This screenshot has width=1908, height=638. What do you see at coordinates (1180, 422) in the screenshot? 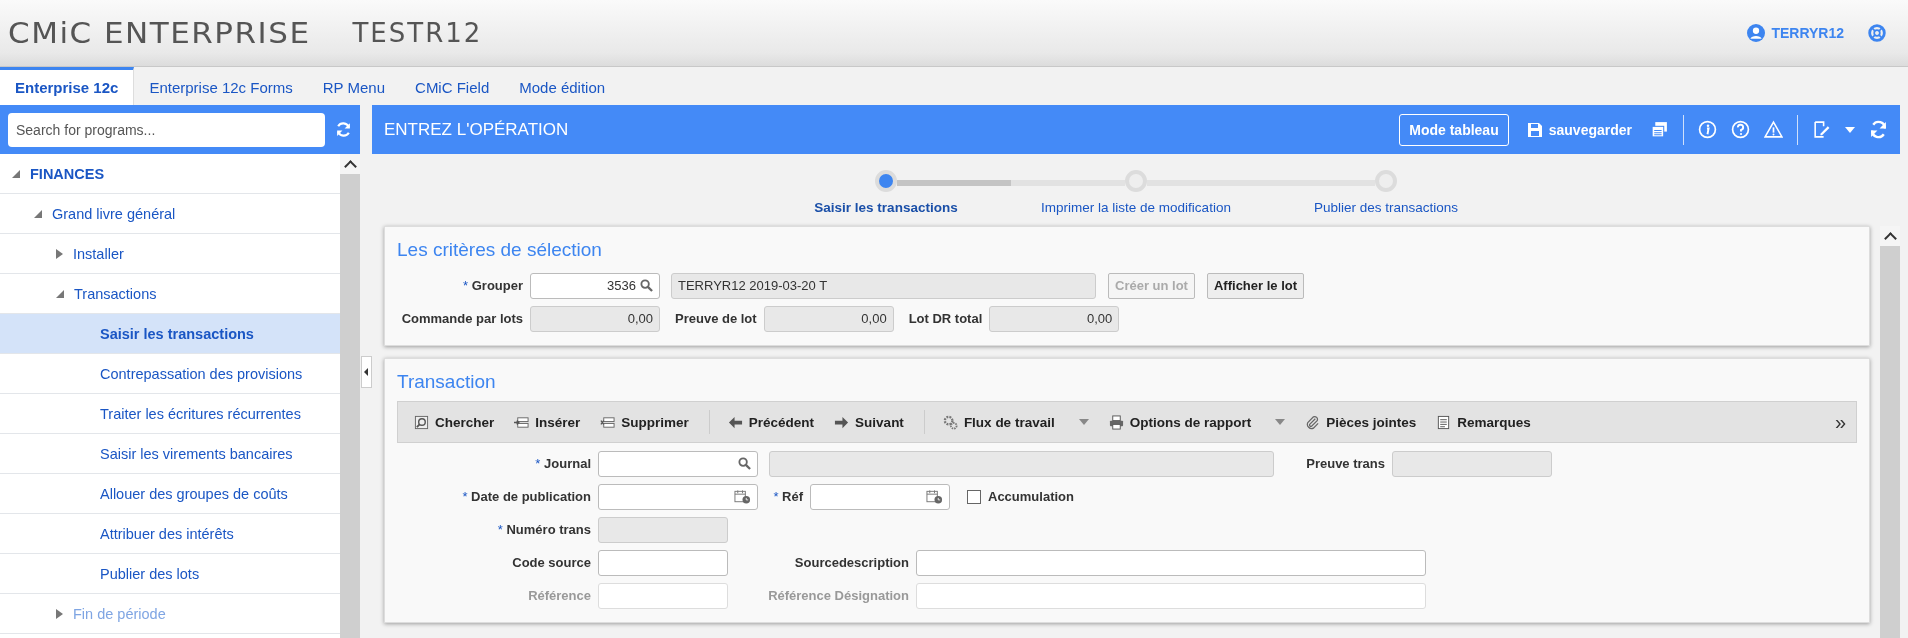
I see `toolbar-button: Options de rapport` at bounding box center [1180, 422].